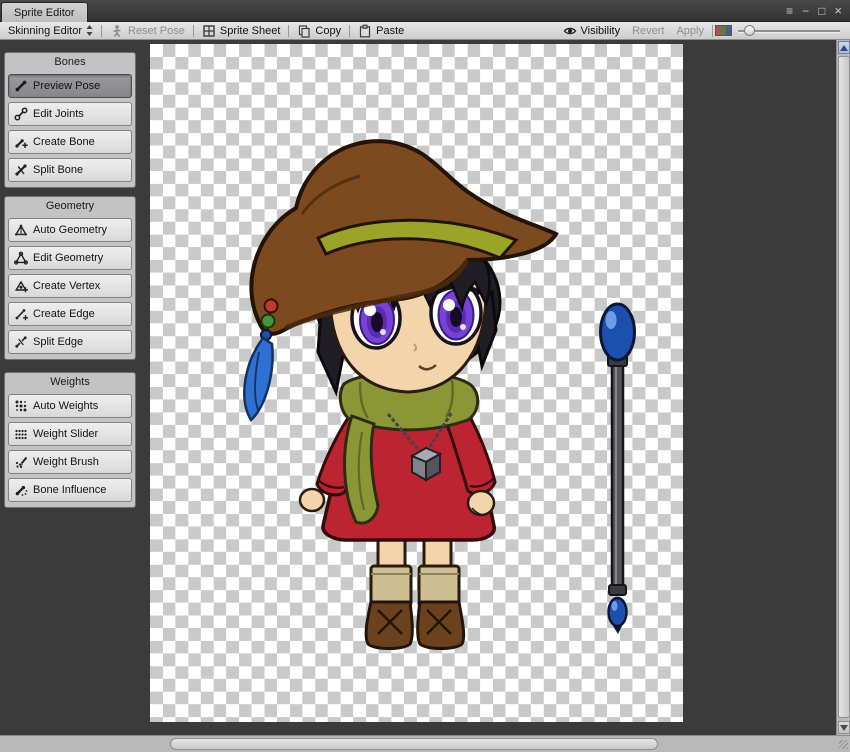 The width and height of the screenshot is (850, 752). Describe the element at coordinates (569, 30) in the screenshot. I see `visibility-eye-icon` at that location.